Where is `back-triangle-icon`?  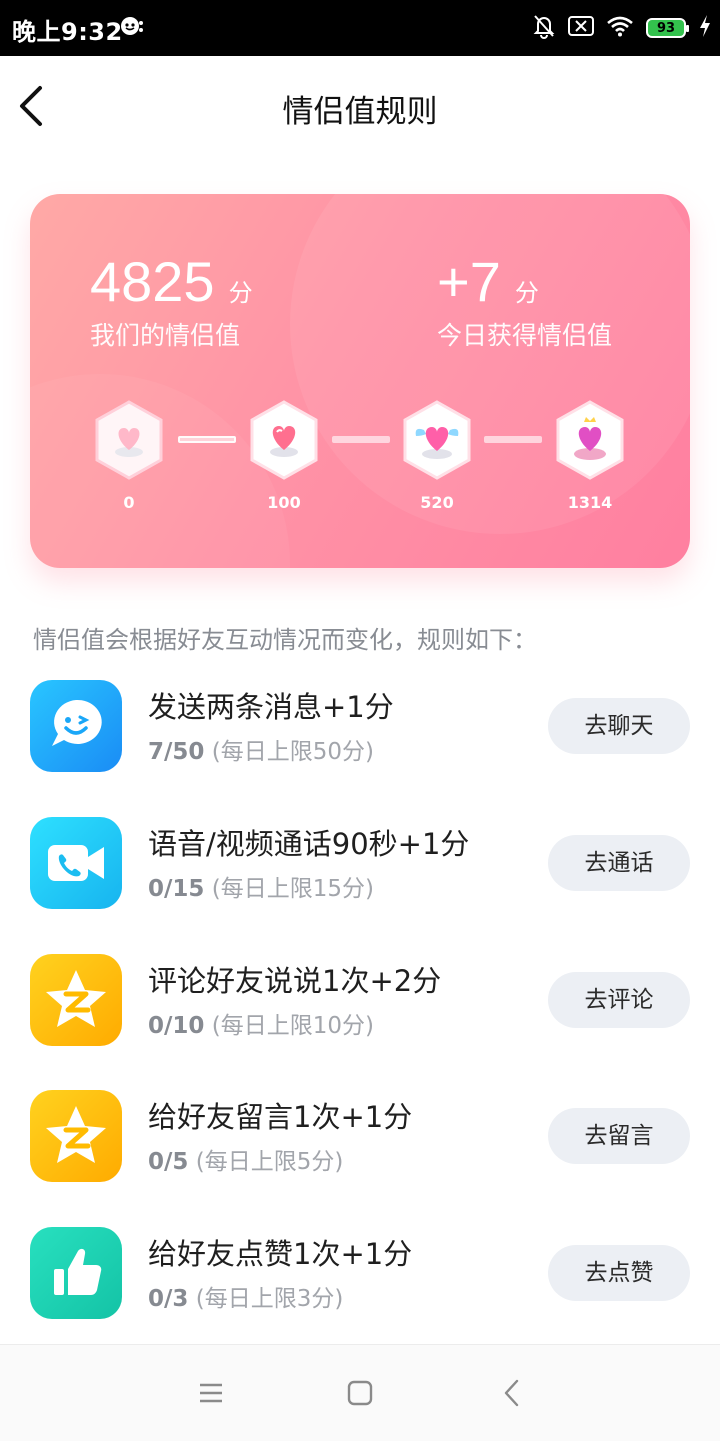
back-triangle-icon is located at coordinates (511, 1393).